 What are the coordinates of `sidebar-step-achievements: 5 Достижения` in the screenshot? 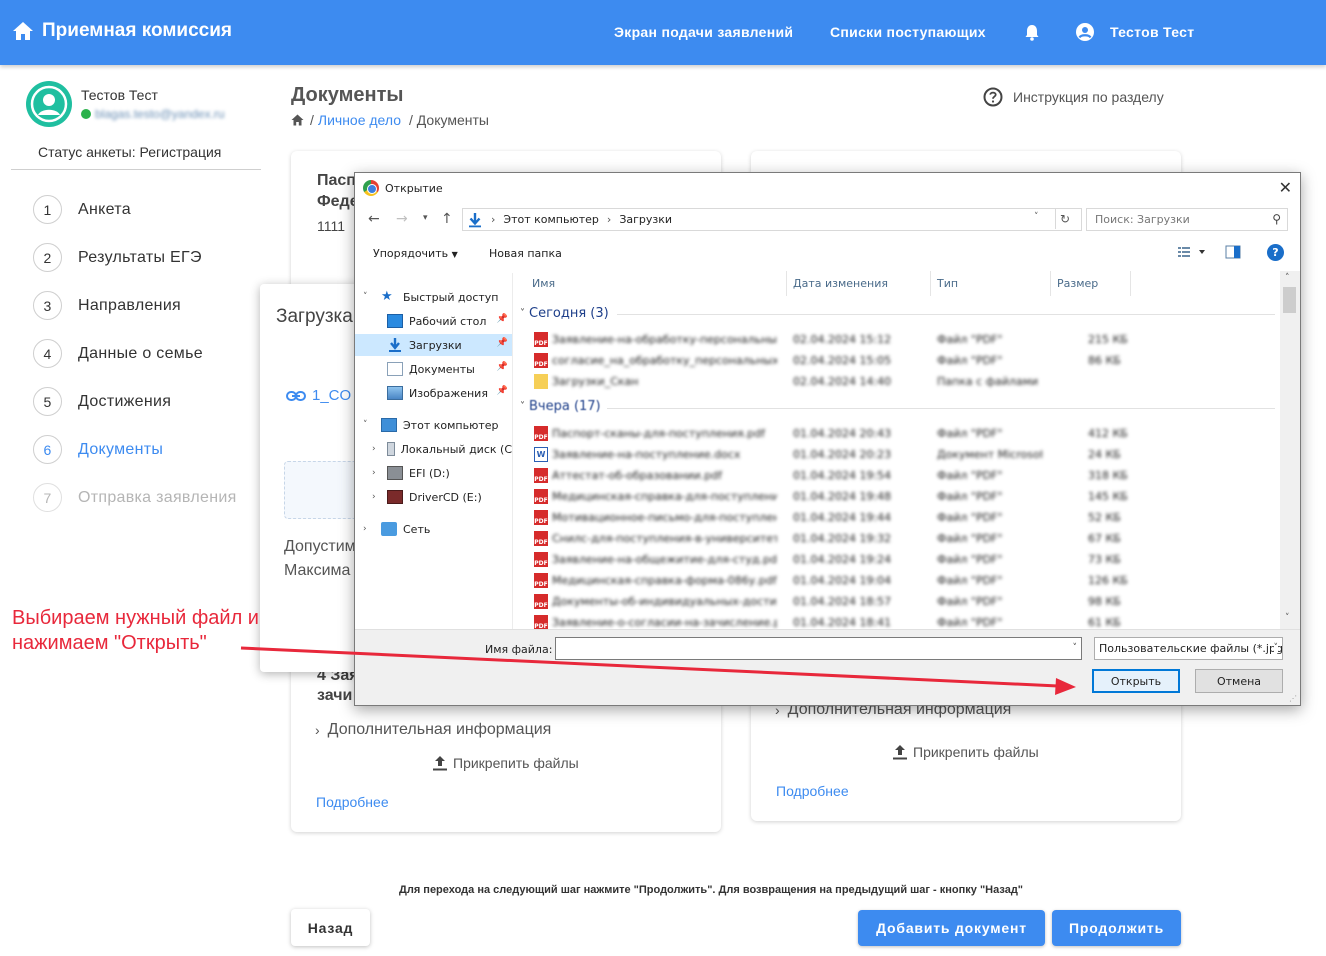 It's located at (102, 401).